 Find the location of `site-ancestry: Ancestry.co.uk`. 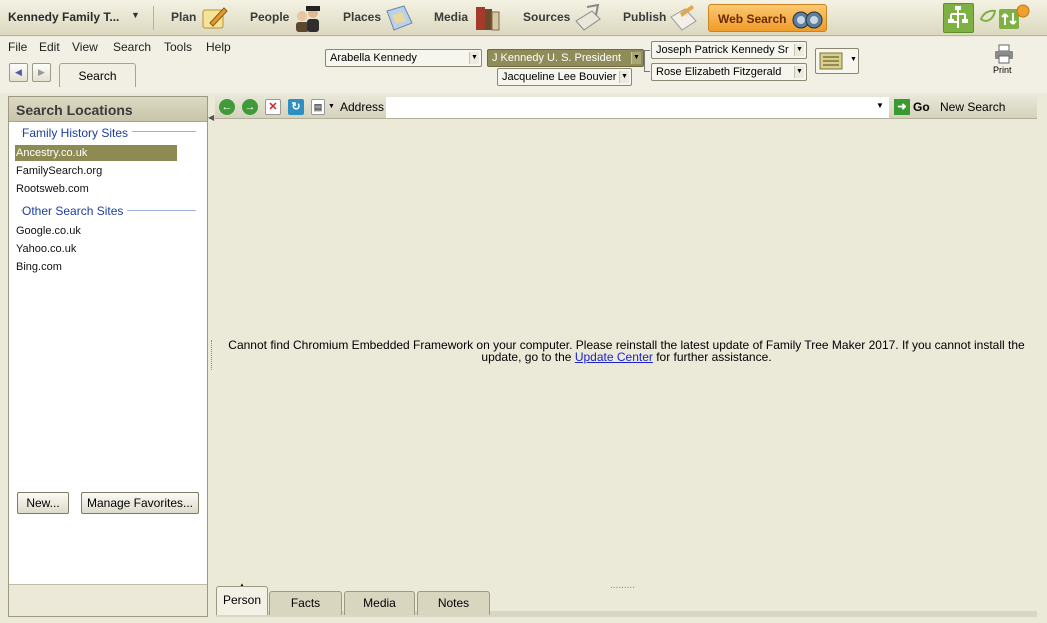

site-ancestry: Ancestry.co.uk is located at coordinates (51, 153).